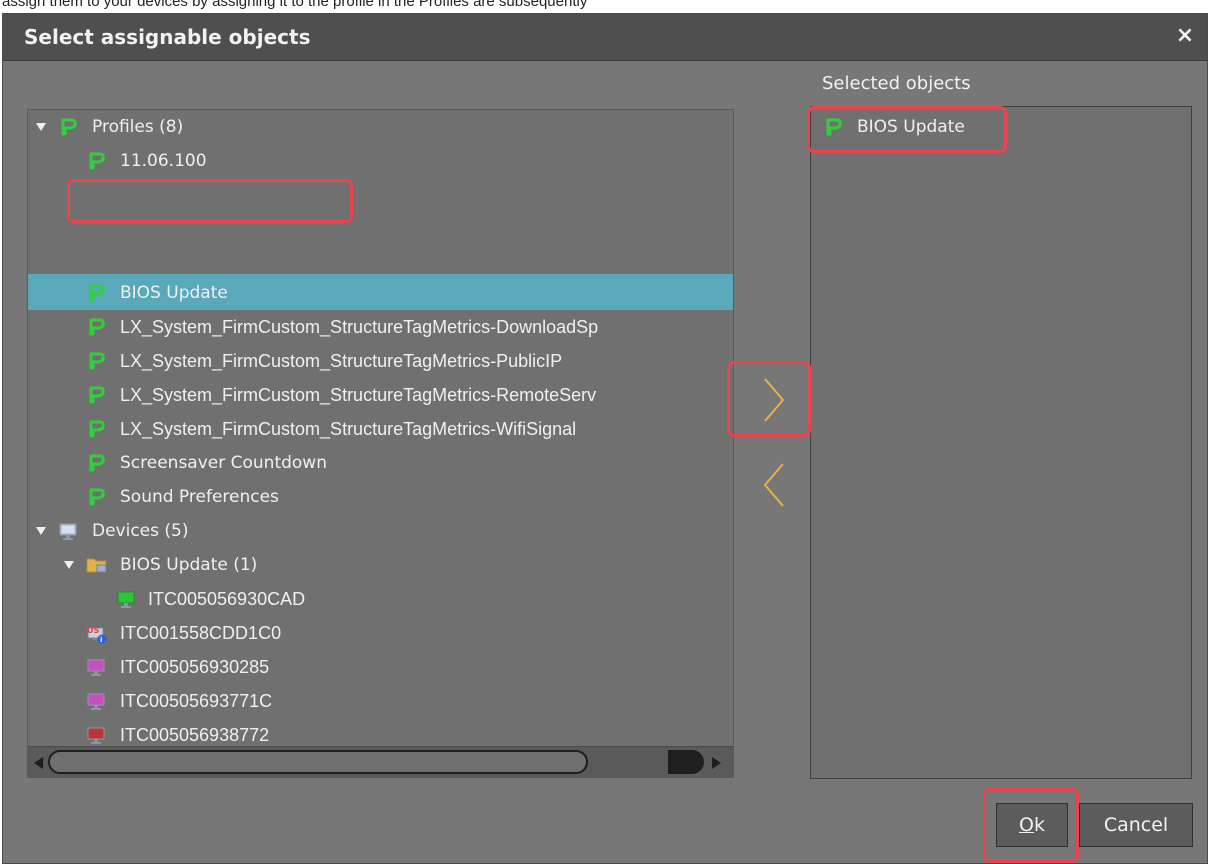 This screenshot has width=1211, height=864. I want to click on tree-group-label: Profiles (8), so click(138, 127).